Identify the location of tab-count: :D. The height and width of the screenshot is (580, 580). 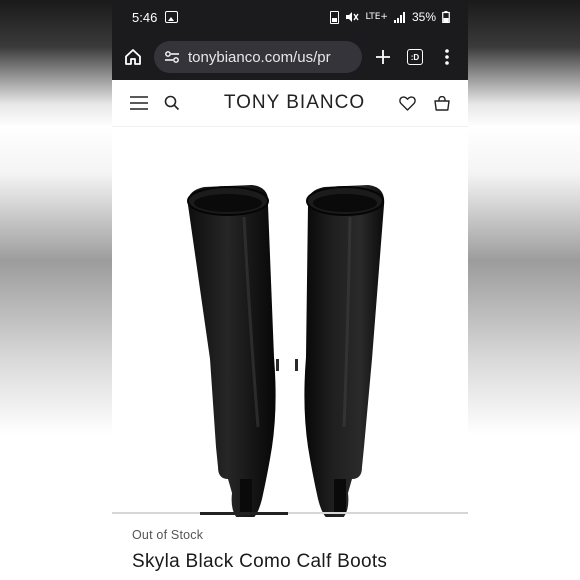
(415, 57).